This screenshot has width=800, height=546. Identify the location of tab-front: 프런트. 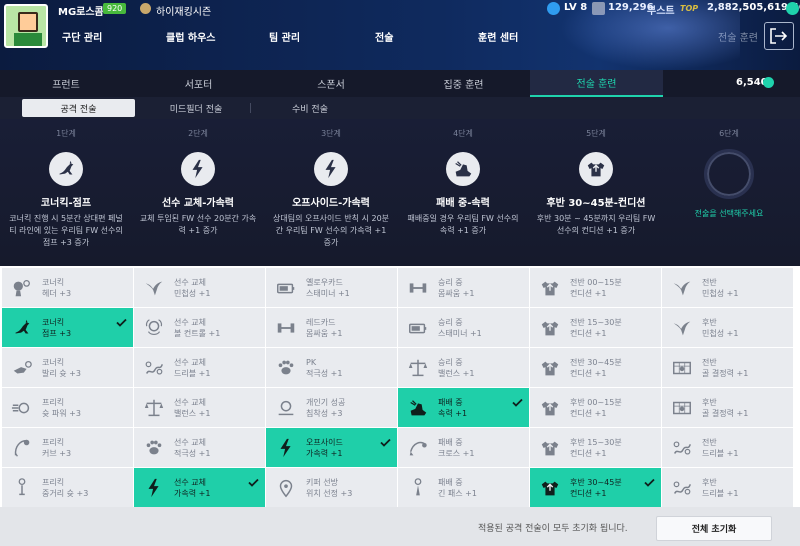
(66, 83).